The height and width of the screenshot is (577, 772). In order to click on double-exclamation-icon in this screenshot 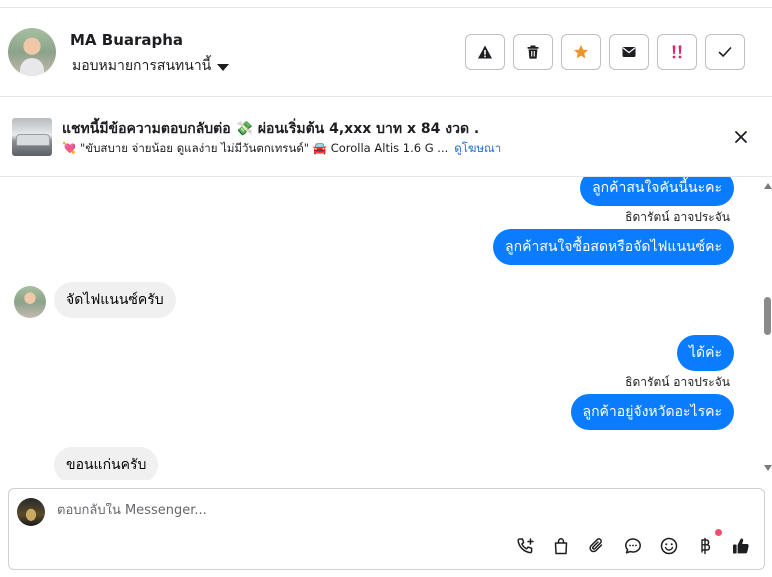, I will do `click(677, 52)`.